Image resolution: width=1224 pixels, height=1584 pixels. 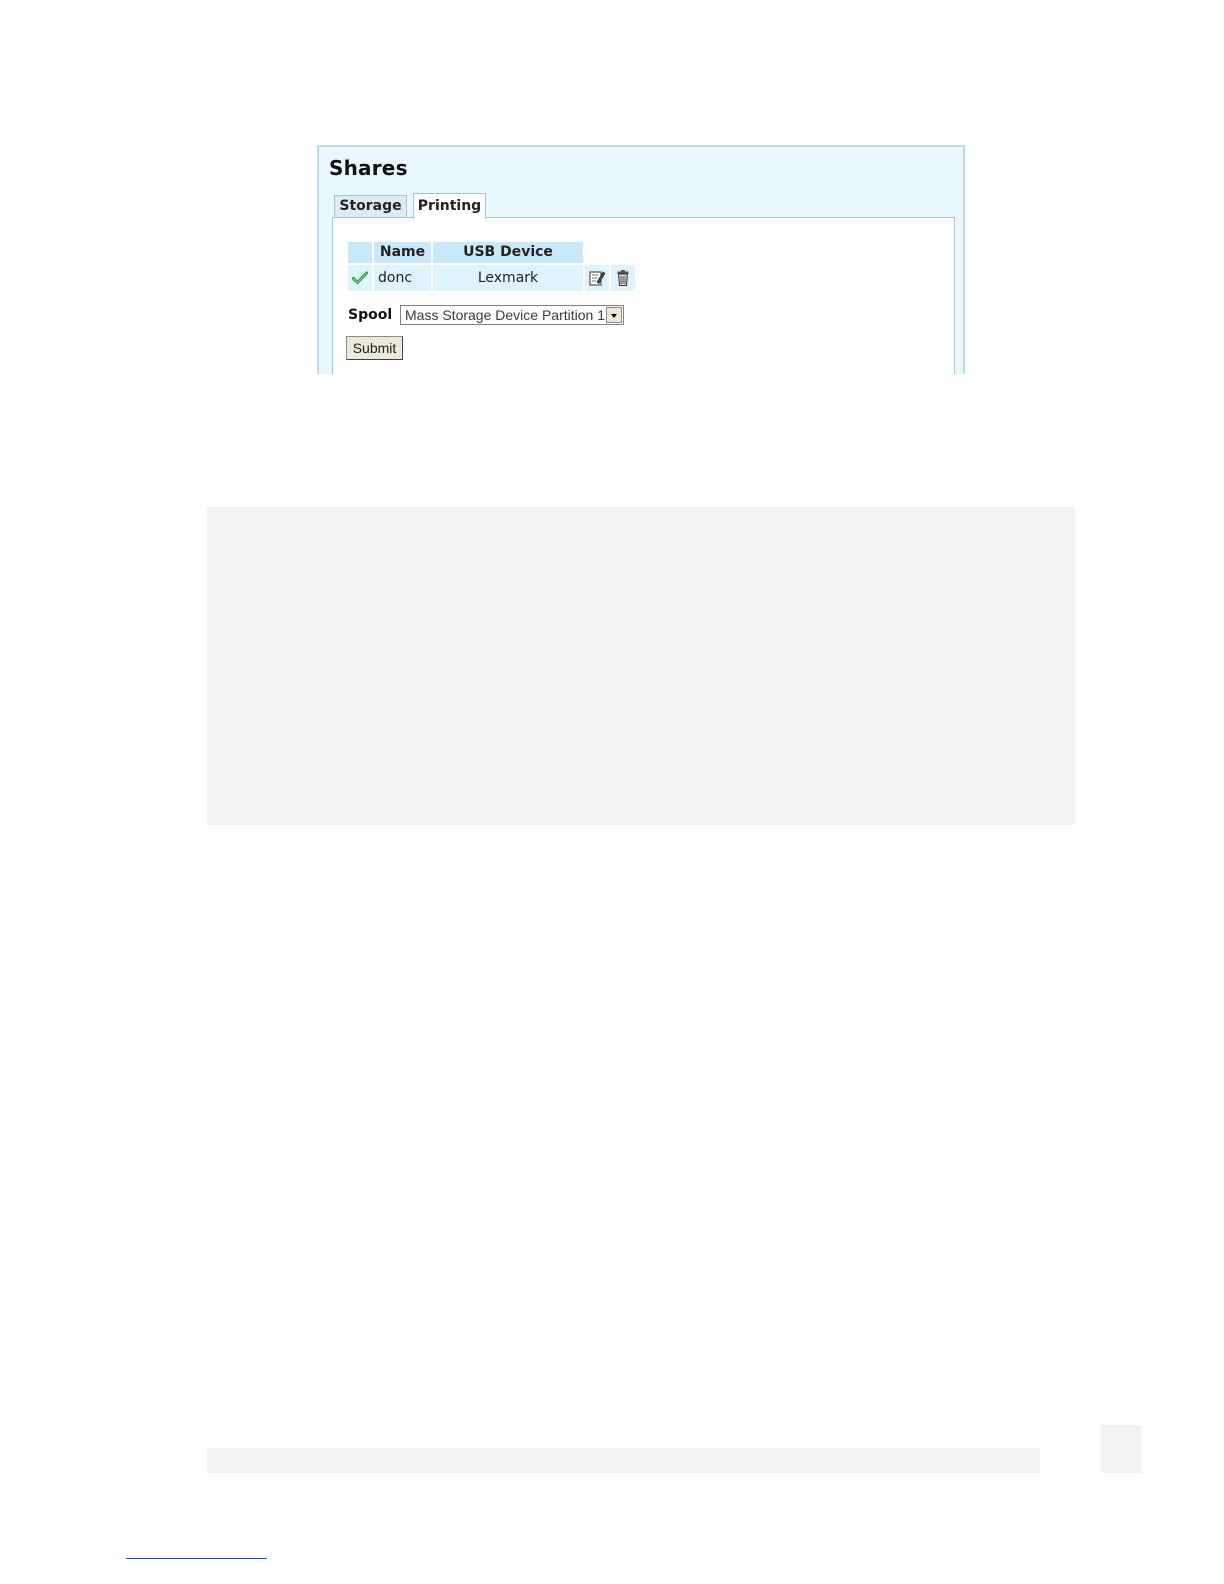 What do you see at coordinates (623, 1460) in the screenshot?
I see `footer-bar` at bounding box center [623, 1460].